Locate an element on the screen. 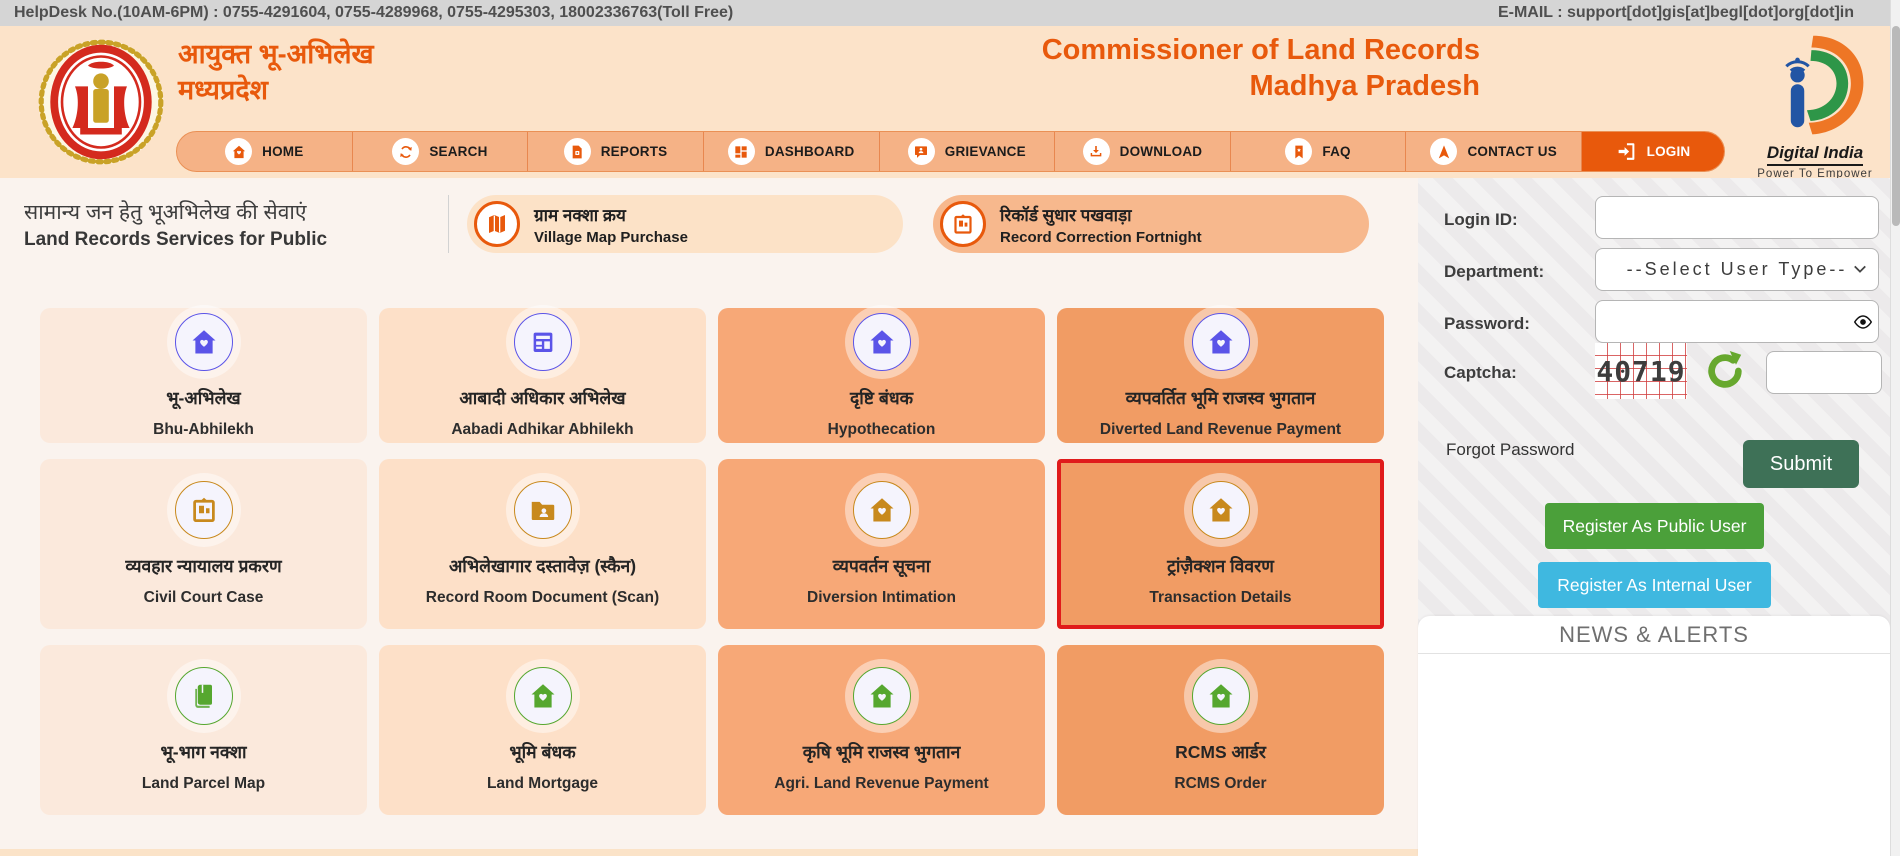 The width and height of the screenshot is (1900, 856). chevron-down-icon is located at coordinates (1860, 269).